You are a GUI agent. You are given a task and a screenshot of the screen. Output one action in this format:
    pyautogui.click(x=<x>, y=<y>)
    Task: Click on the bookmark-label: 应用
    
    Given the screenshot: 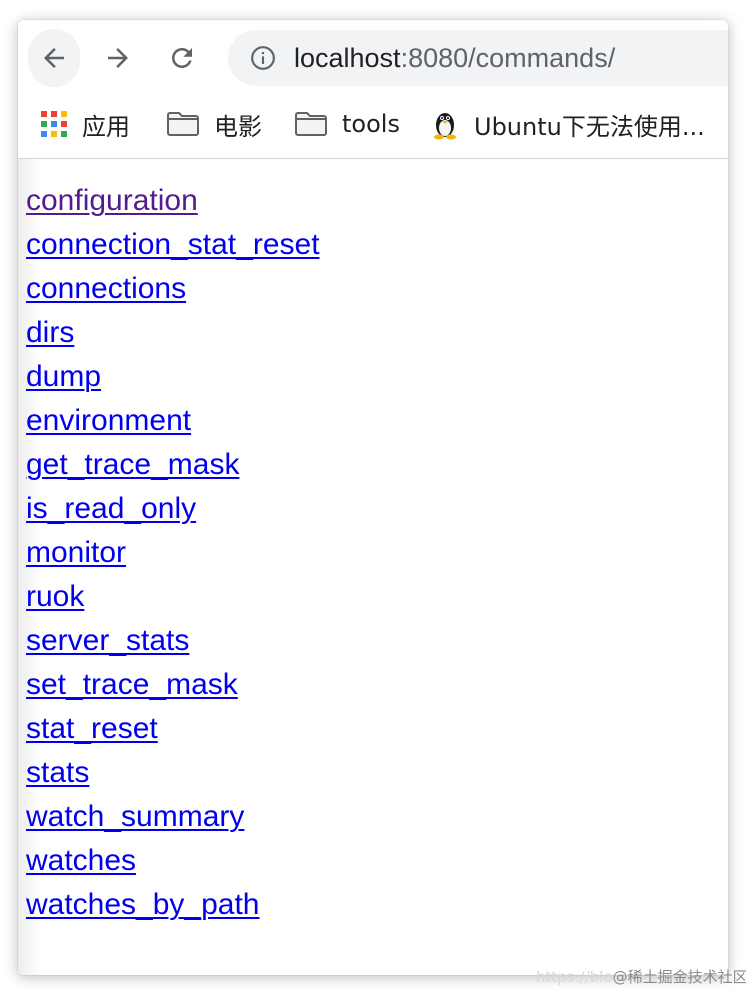 What is the action you would take?
    pyautogui.click(x=106, y=126)
    